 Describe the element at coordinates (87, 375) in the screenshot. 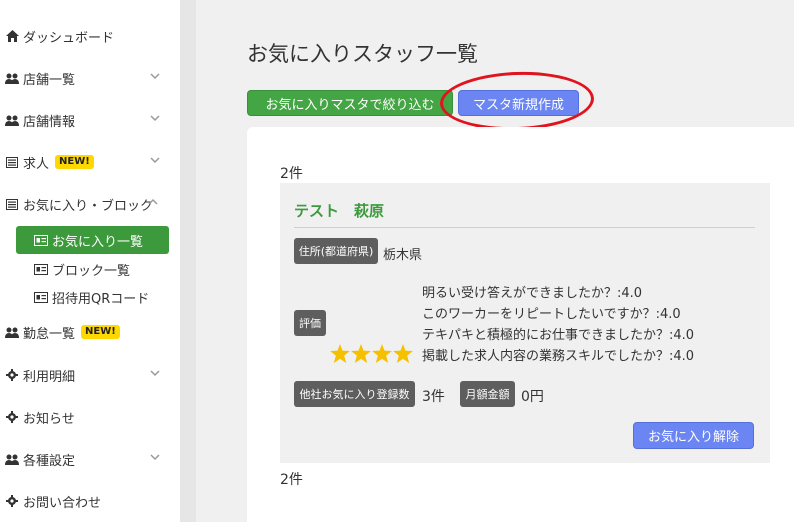

I see `sidebar-item-usage-details: 利用明細` at that location.